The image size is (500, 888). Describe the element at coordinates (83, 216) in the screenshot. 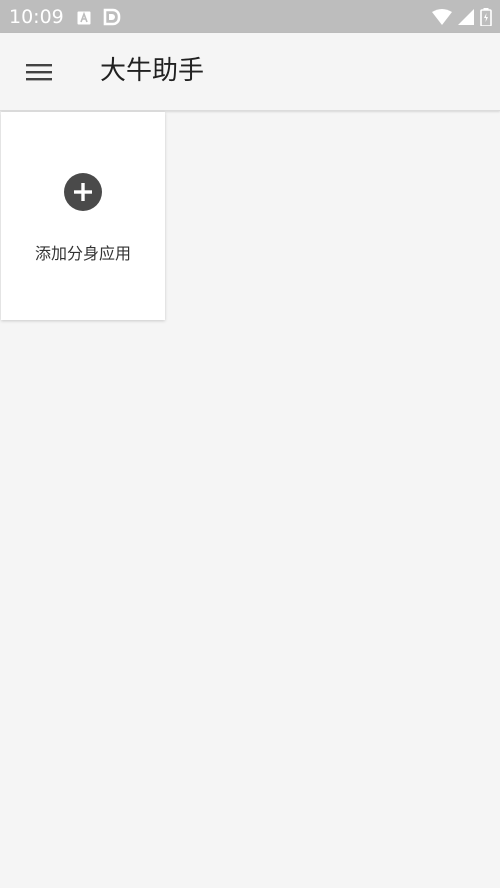

I see `add-clone-app-card: 添加分身应用` at that location.